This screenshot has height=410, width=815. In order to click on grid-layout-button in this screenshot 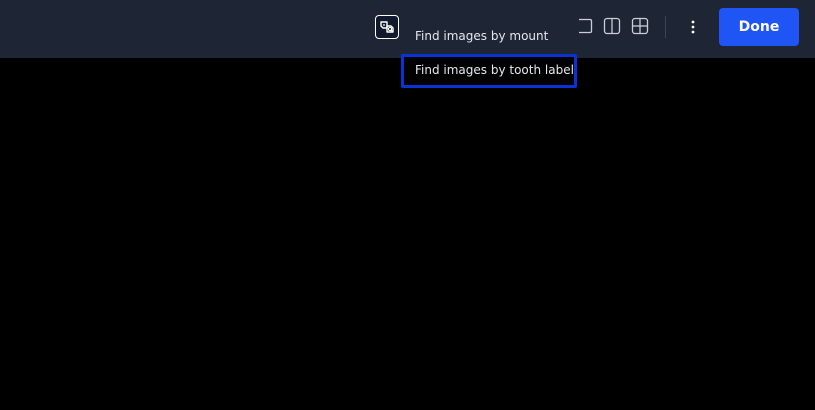, I will do `click(640, 26)`.